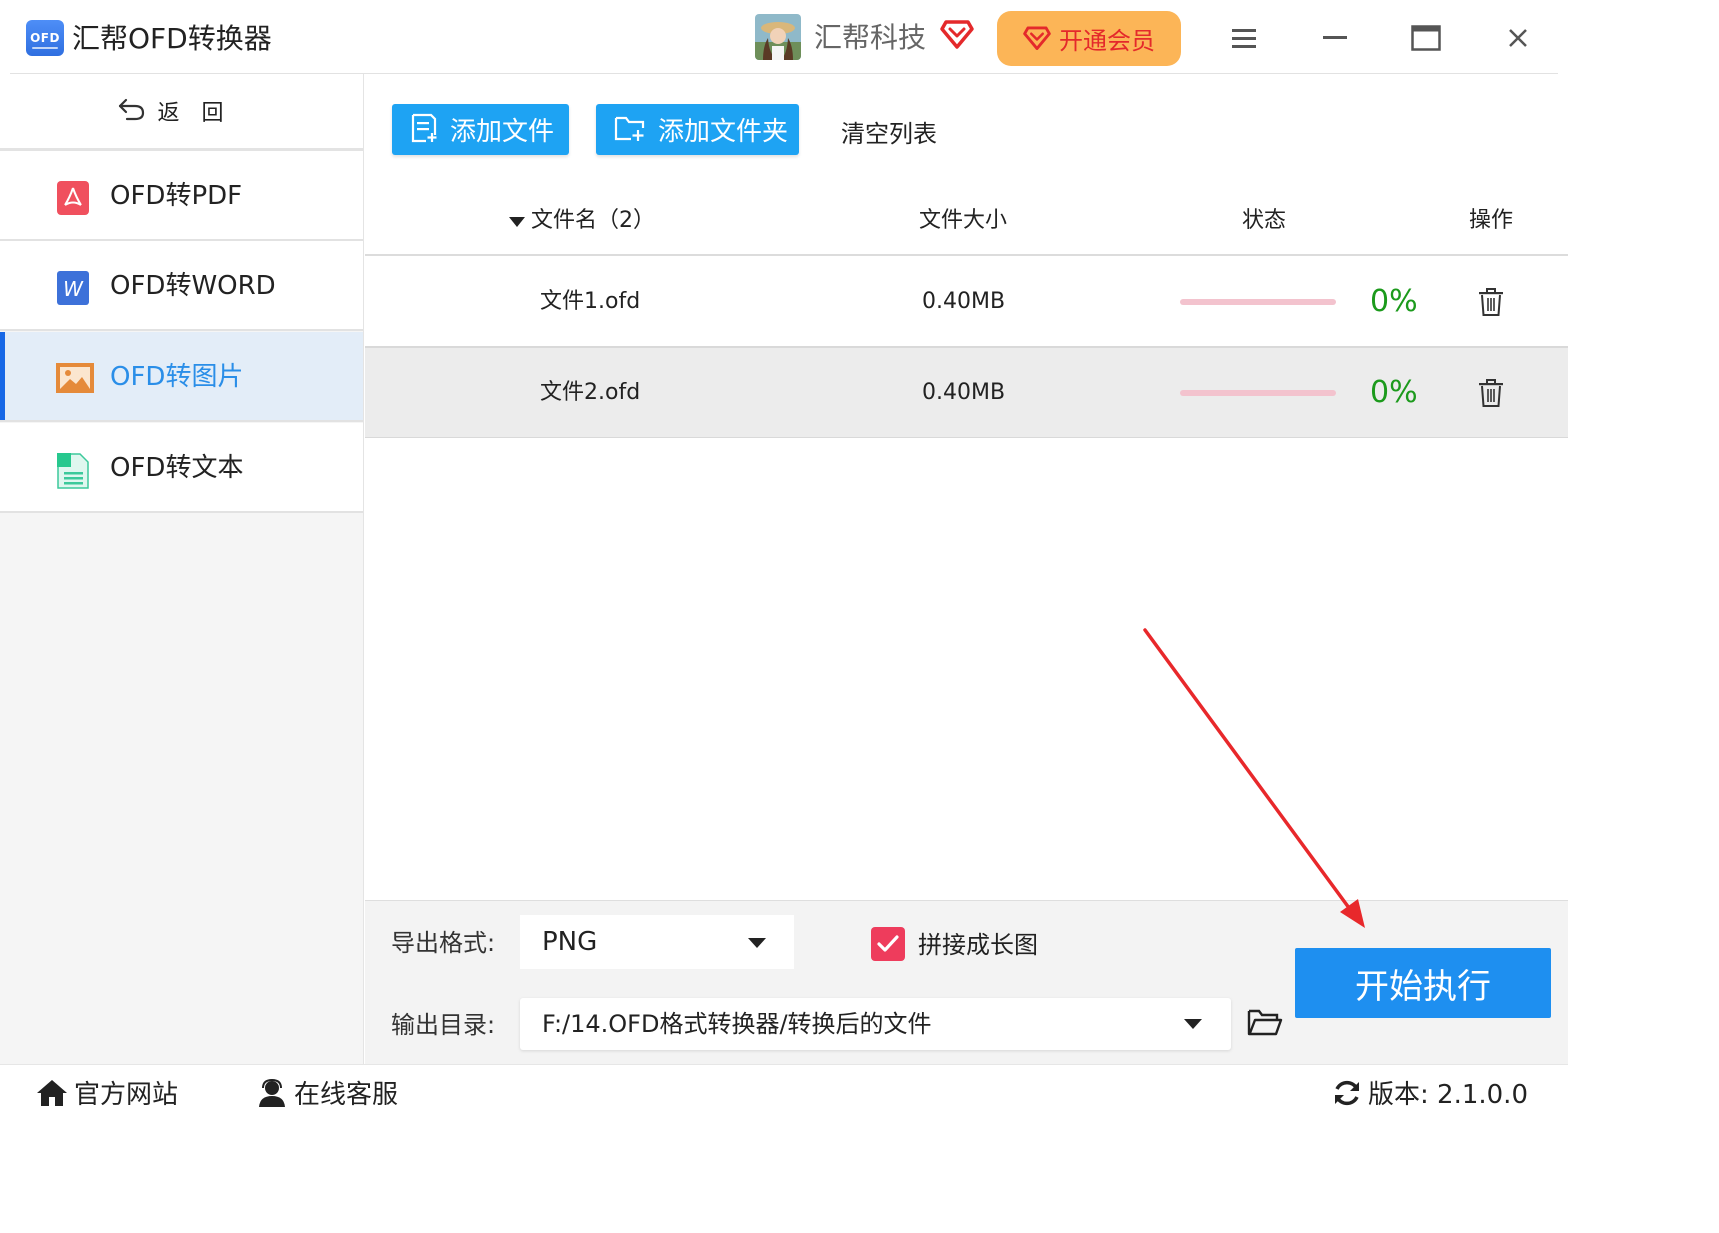 The image size is (1719, 1233). I want to click on add-folder-button: 添加文件夹, so click(697, 129).